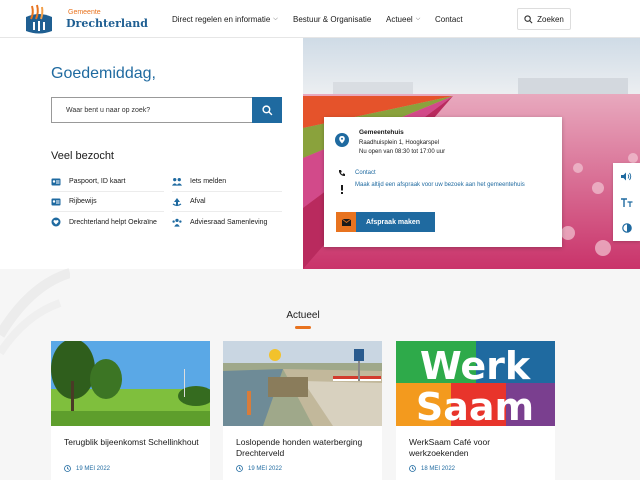 Image resolution: width=640 pixels, height=480 pixels. Describe the element at coordinates (107, 202) in the screenshot. I see `popular-link-rijbewijs: Rijbewijs` at that location.